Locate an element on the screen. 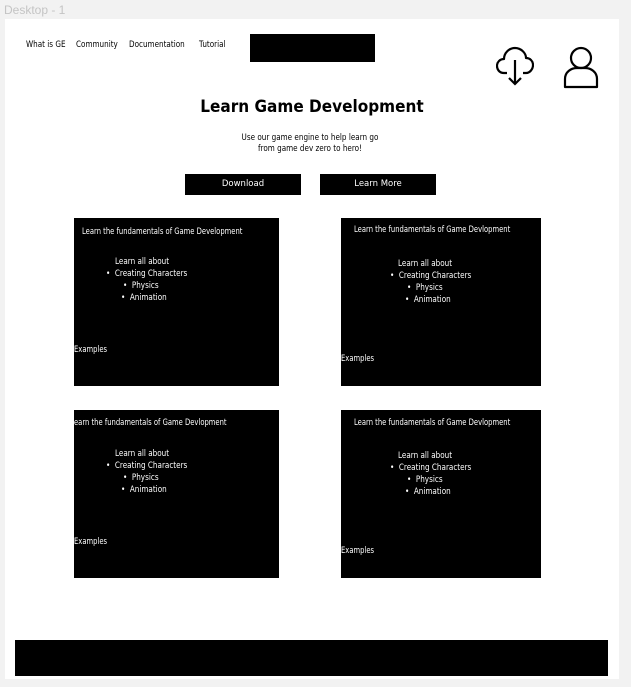 The width and height of the screenshot is (631, 687). nav-link-what-is-ge: What is GE is located at coordinates (46, 45).